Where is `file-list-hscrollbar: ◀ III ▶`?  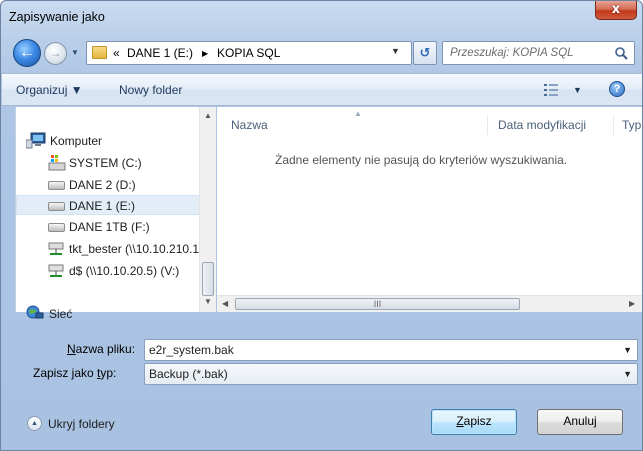 file-list-hscrollbar: ◀ III ▶ is located at coordinates (429, 303).